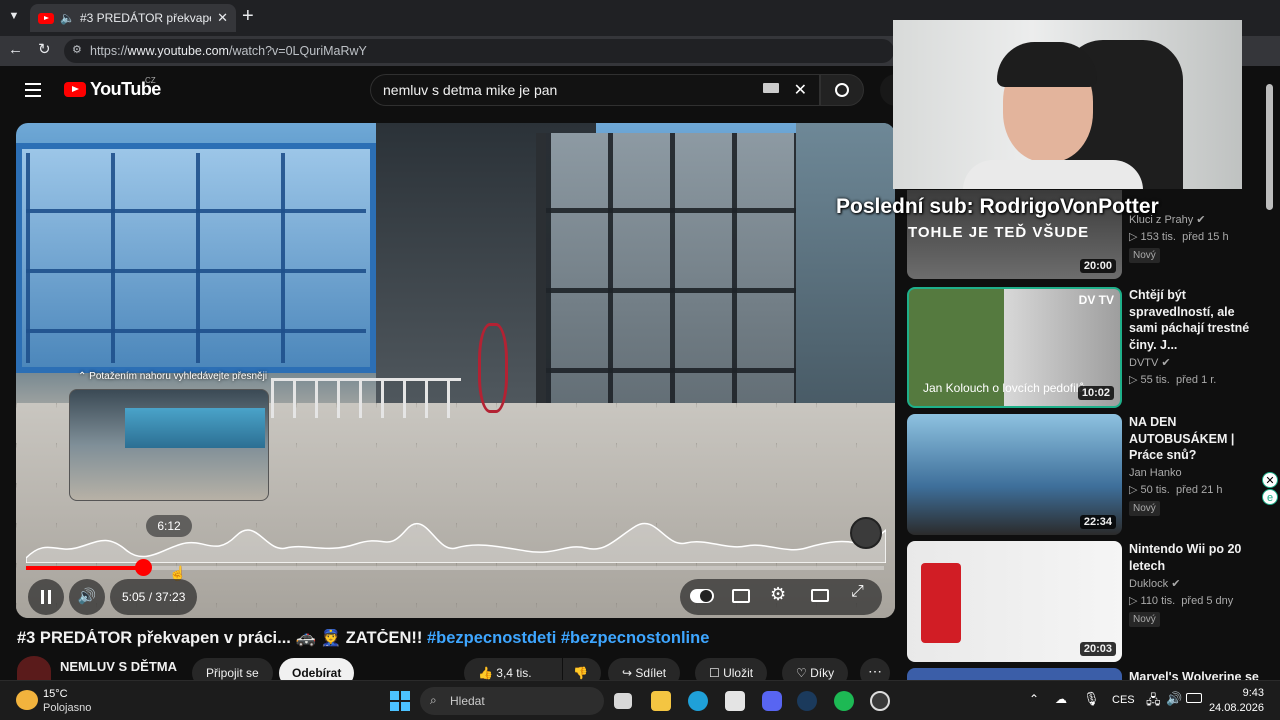 This screenshot has height=720, width=1280. What do you see at coordinates (1194, 362) in the screenshot?
I see `rec-channel-2: DVTV ✔` at bounding box center [1194, 362].